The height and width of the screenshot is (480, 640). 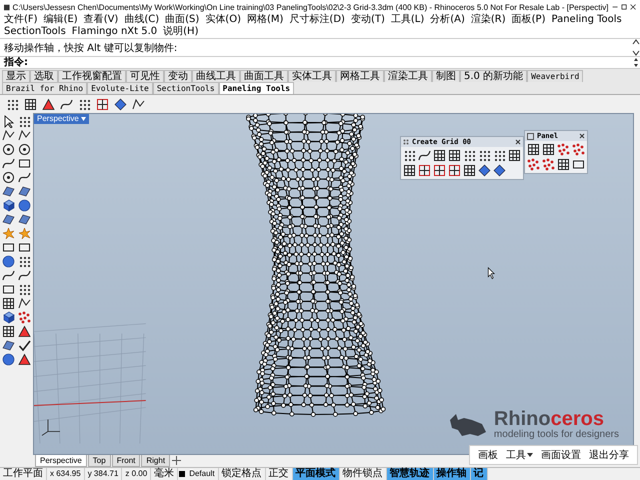 What do you see at coordinates (126, 461) in the screenshot?
I see `viewport-tab: Front` at bounding box center [126, 461].